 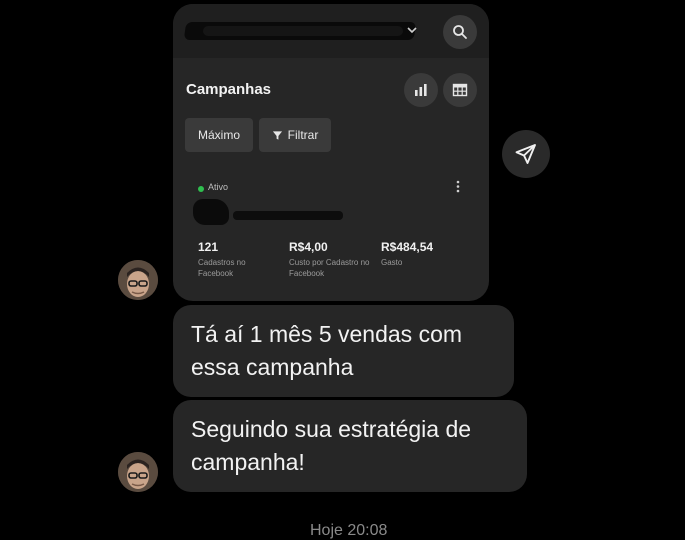 I want to click on table-icon, so click(x=460, y=90).